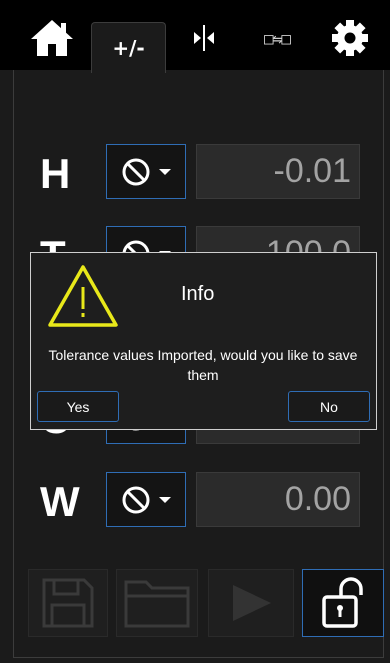  What do you see at coordinates (55, 173) in the screenshot?
I see `row-letter-h: H` at bounding box center [55, 173].